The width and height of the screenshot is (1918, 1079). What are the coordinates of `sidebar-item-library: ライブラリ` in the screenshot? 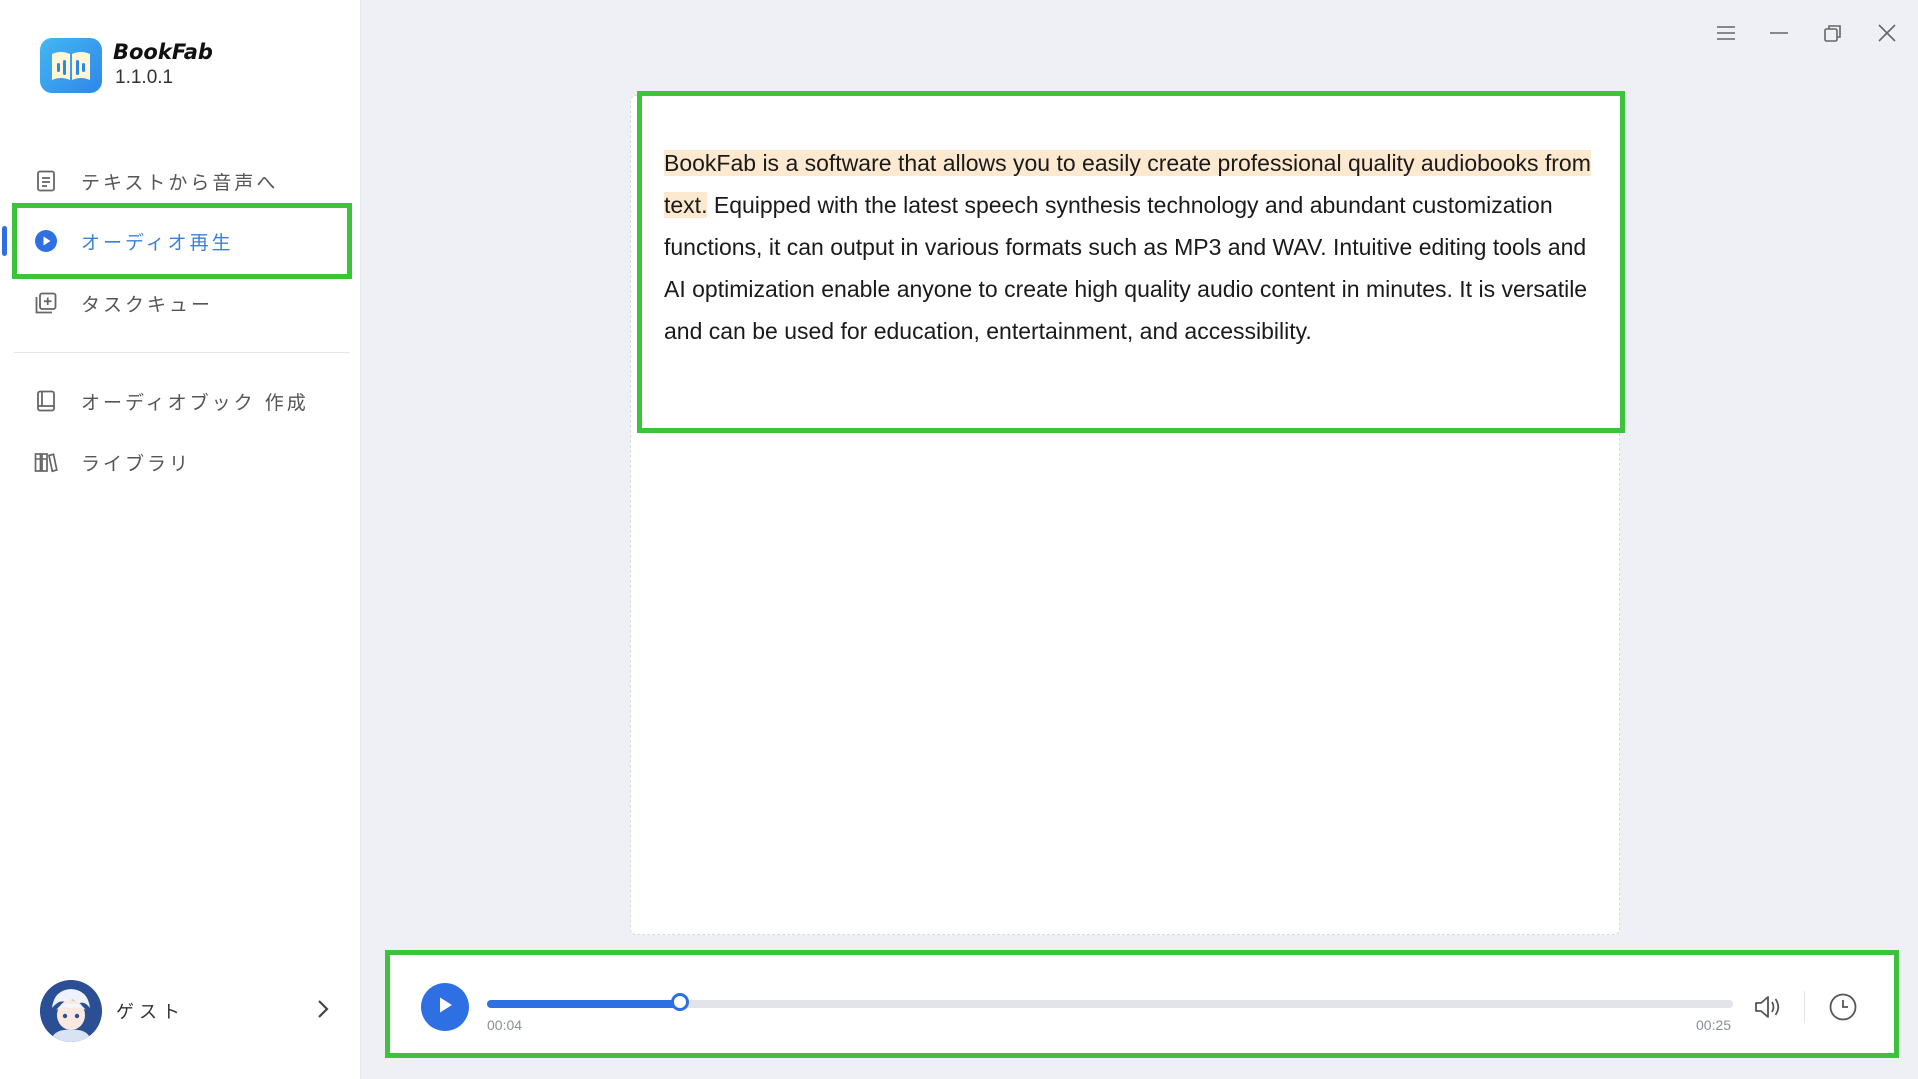 It's located at (182, 462).